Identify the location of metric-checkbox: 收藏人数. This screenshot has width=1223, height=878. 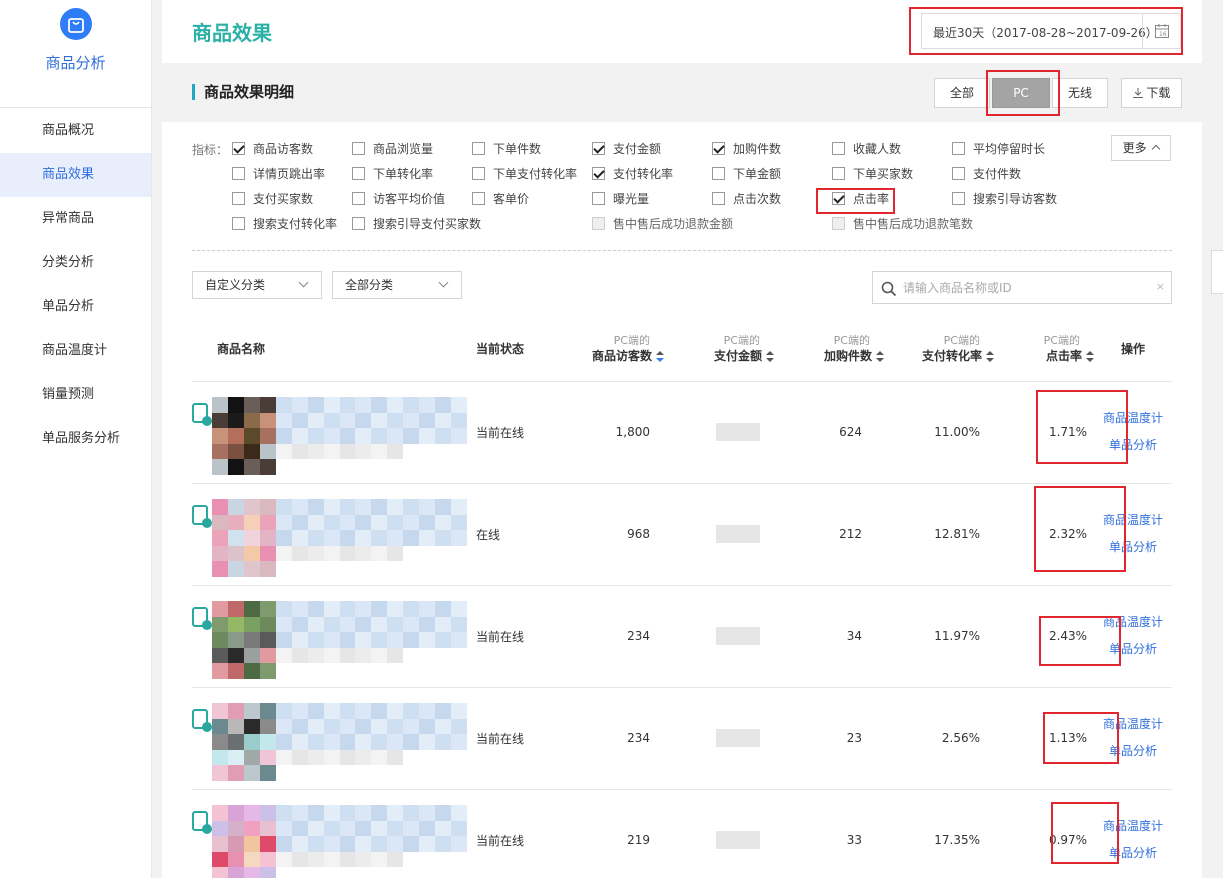
(866, 150).